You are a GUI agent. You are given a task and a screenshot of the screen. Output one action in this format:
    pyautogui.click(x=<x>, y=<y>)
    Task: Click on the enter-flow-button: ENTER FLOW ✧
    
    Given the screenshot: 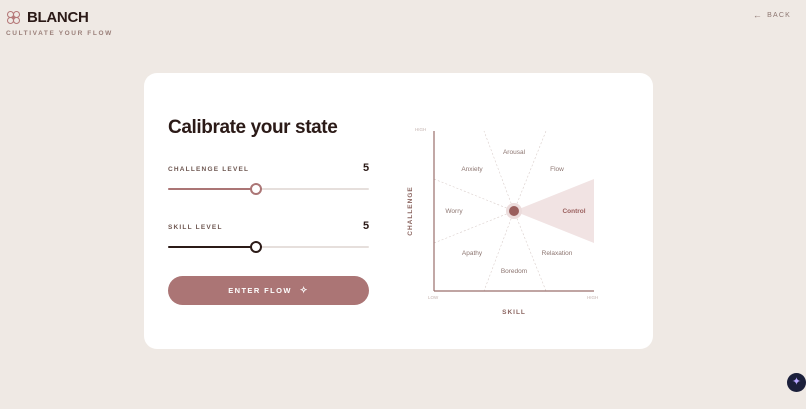 What is the action you would take?
    pyautogui.click(x=268, y=290)
    